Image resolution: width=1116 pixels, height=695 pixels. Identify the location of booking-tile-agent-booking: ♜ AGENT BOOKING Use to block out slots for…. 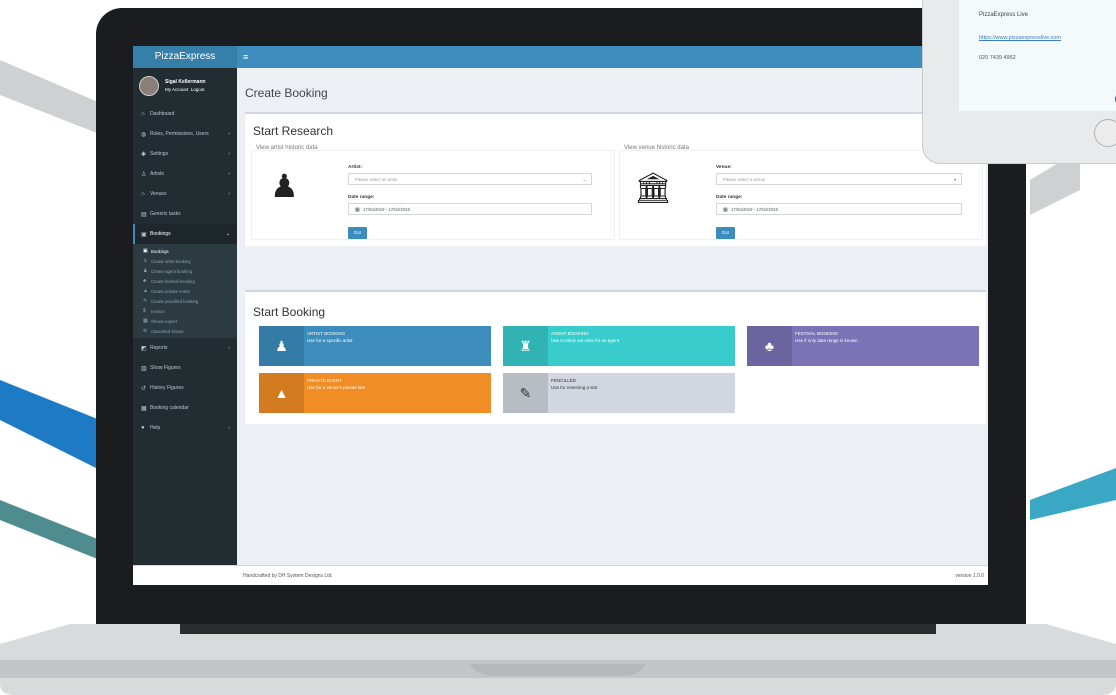
(619, 346).